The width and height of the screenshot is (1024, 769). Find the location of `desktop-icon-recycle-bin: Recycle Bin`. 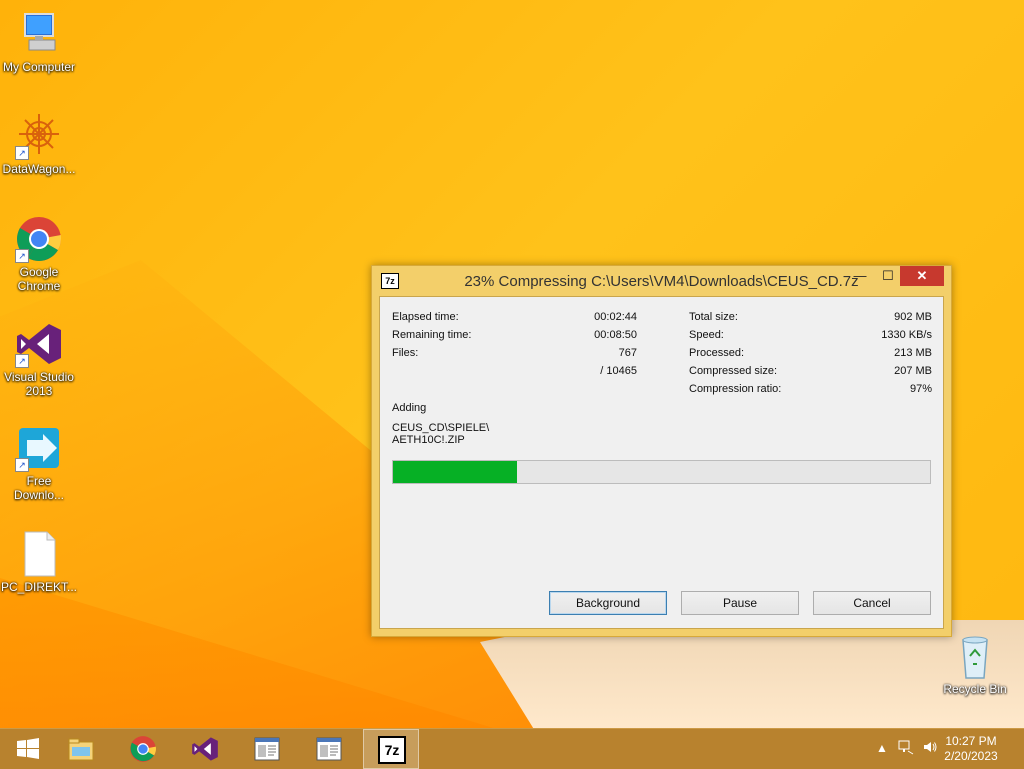

desktop-icon-recycle-bin: Recycle Bin is located at coordinates (975, 664).